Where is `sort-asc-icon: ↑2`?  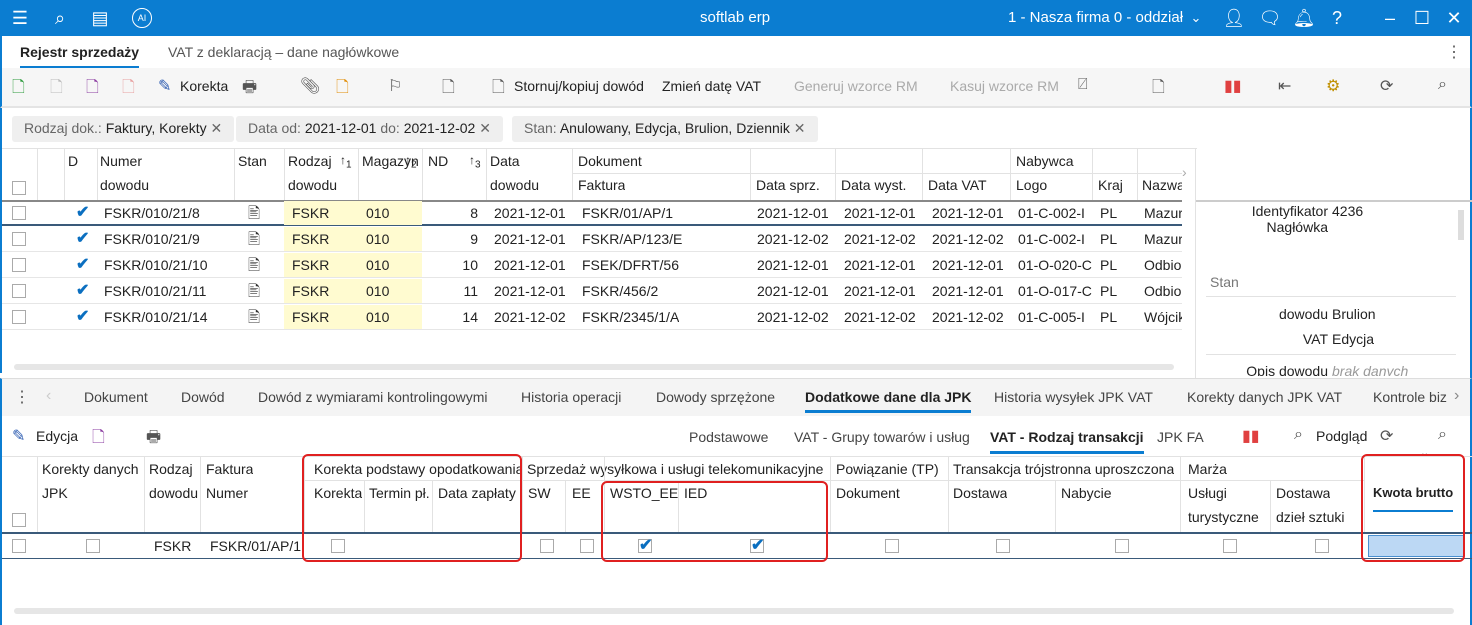 sort-asc-icon: ↑2 is located at coordinates (411, 161).